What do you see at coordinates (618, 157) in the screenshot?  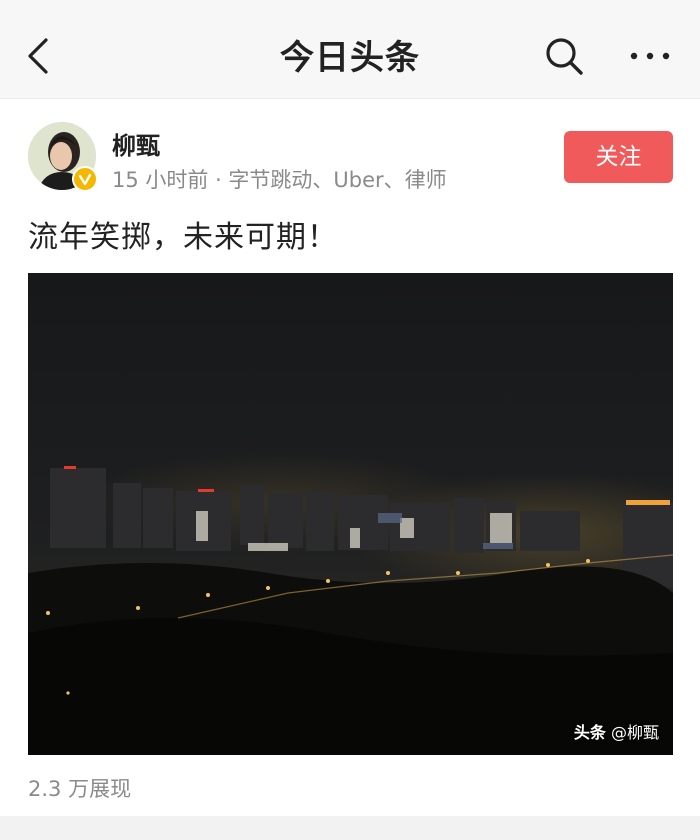 I see `follow-button: 关注` at bounding box center [618, 157].